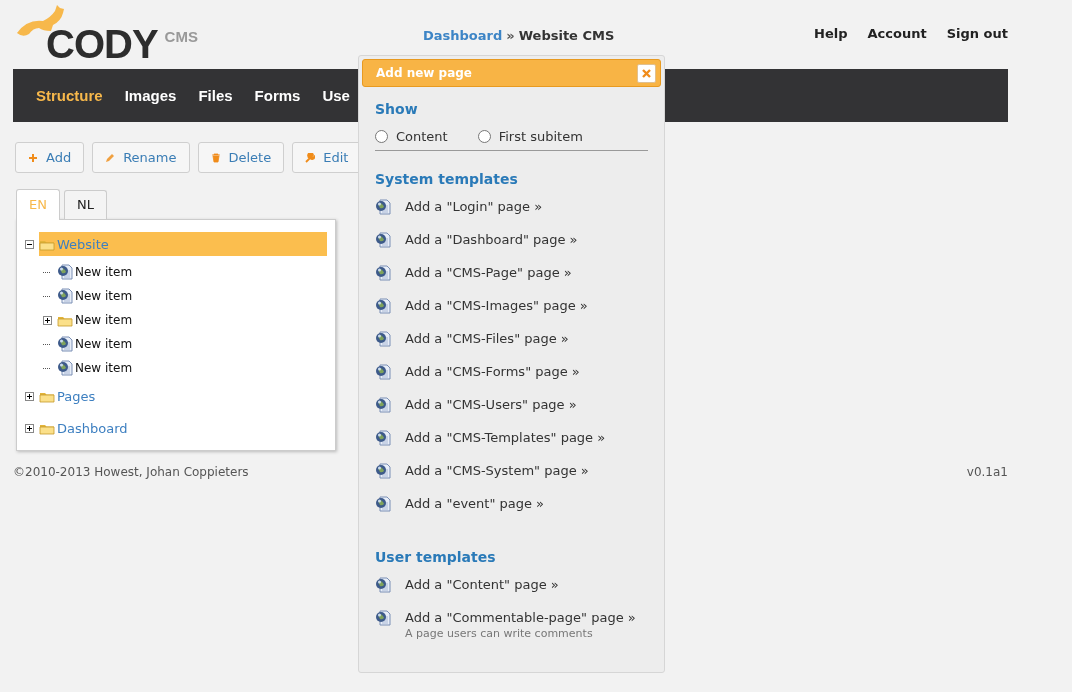  Describe the element at coordinates (310, 157) in the screenshot. I see `wrench-icon` at that location.